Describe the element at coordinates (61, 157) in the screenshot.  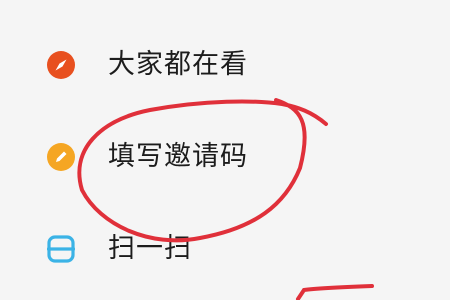
I see `pencil-icon` at that location.